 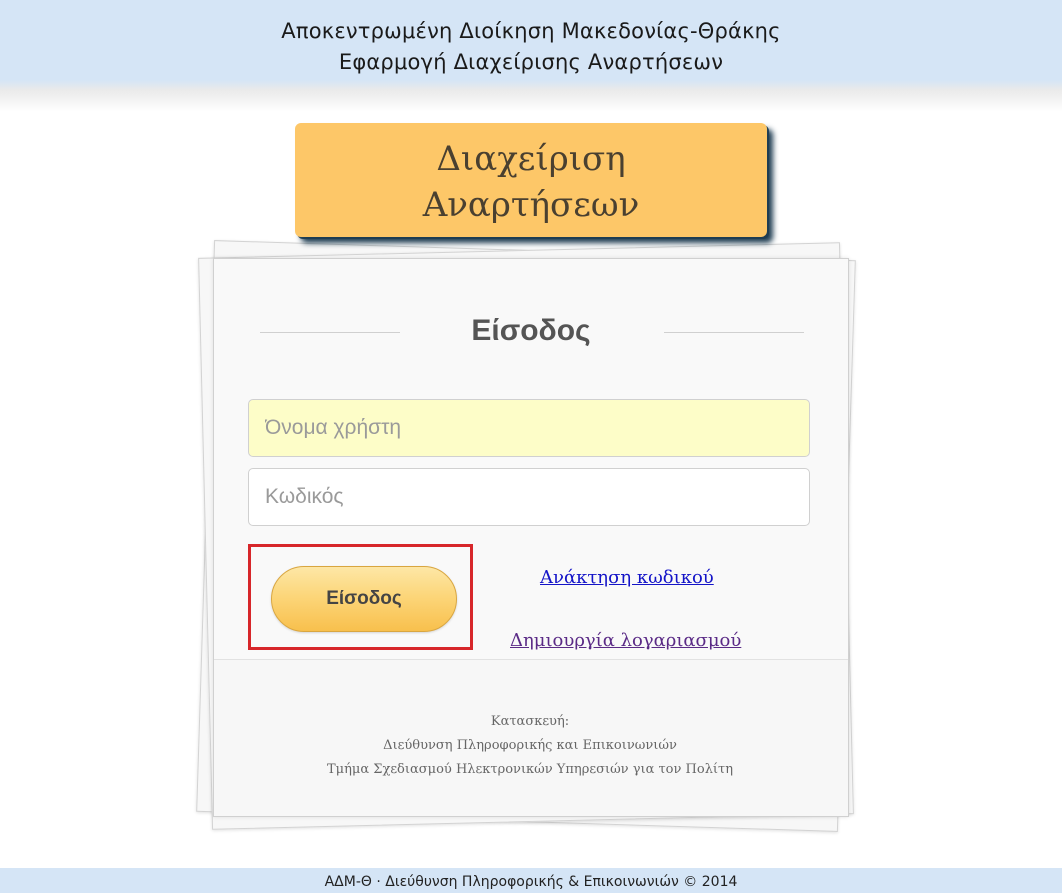 I want to click on login-heading: Είσοδος, so click(x=531, y=330).